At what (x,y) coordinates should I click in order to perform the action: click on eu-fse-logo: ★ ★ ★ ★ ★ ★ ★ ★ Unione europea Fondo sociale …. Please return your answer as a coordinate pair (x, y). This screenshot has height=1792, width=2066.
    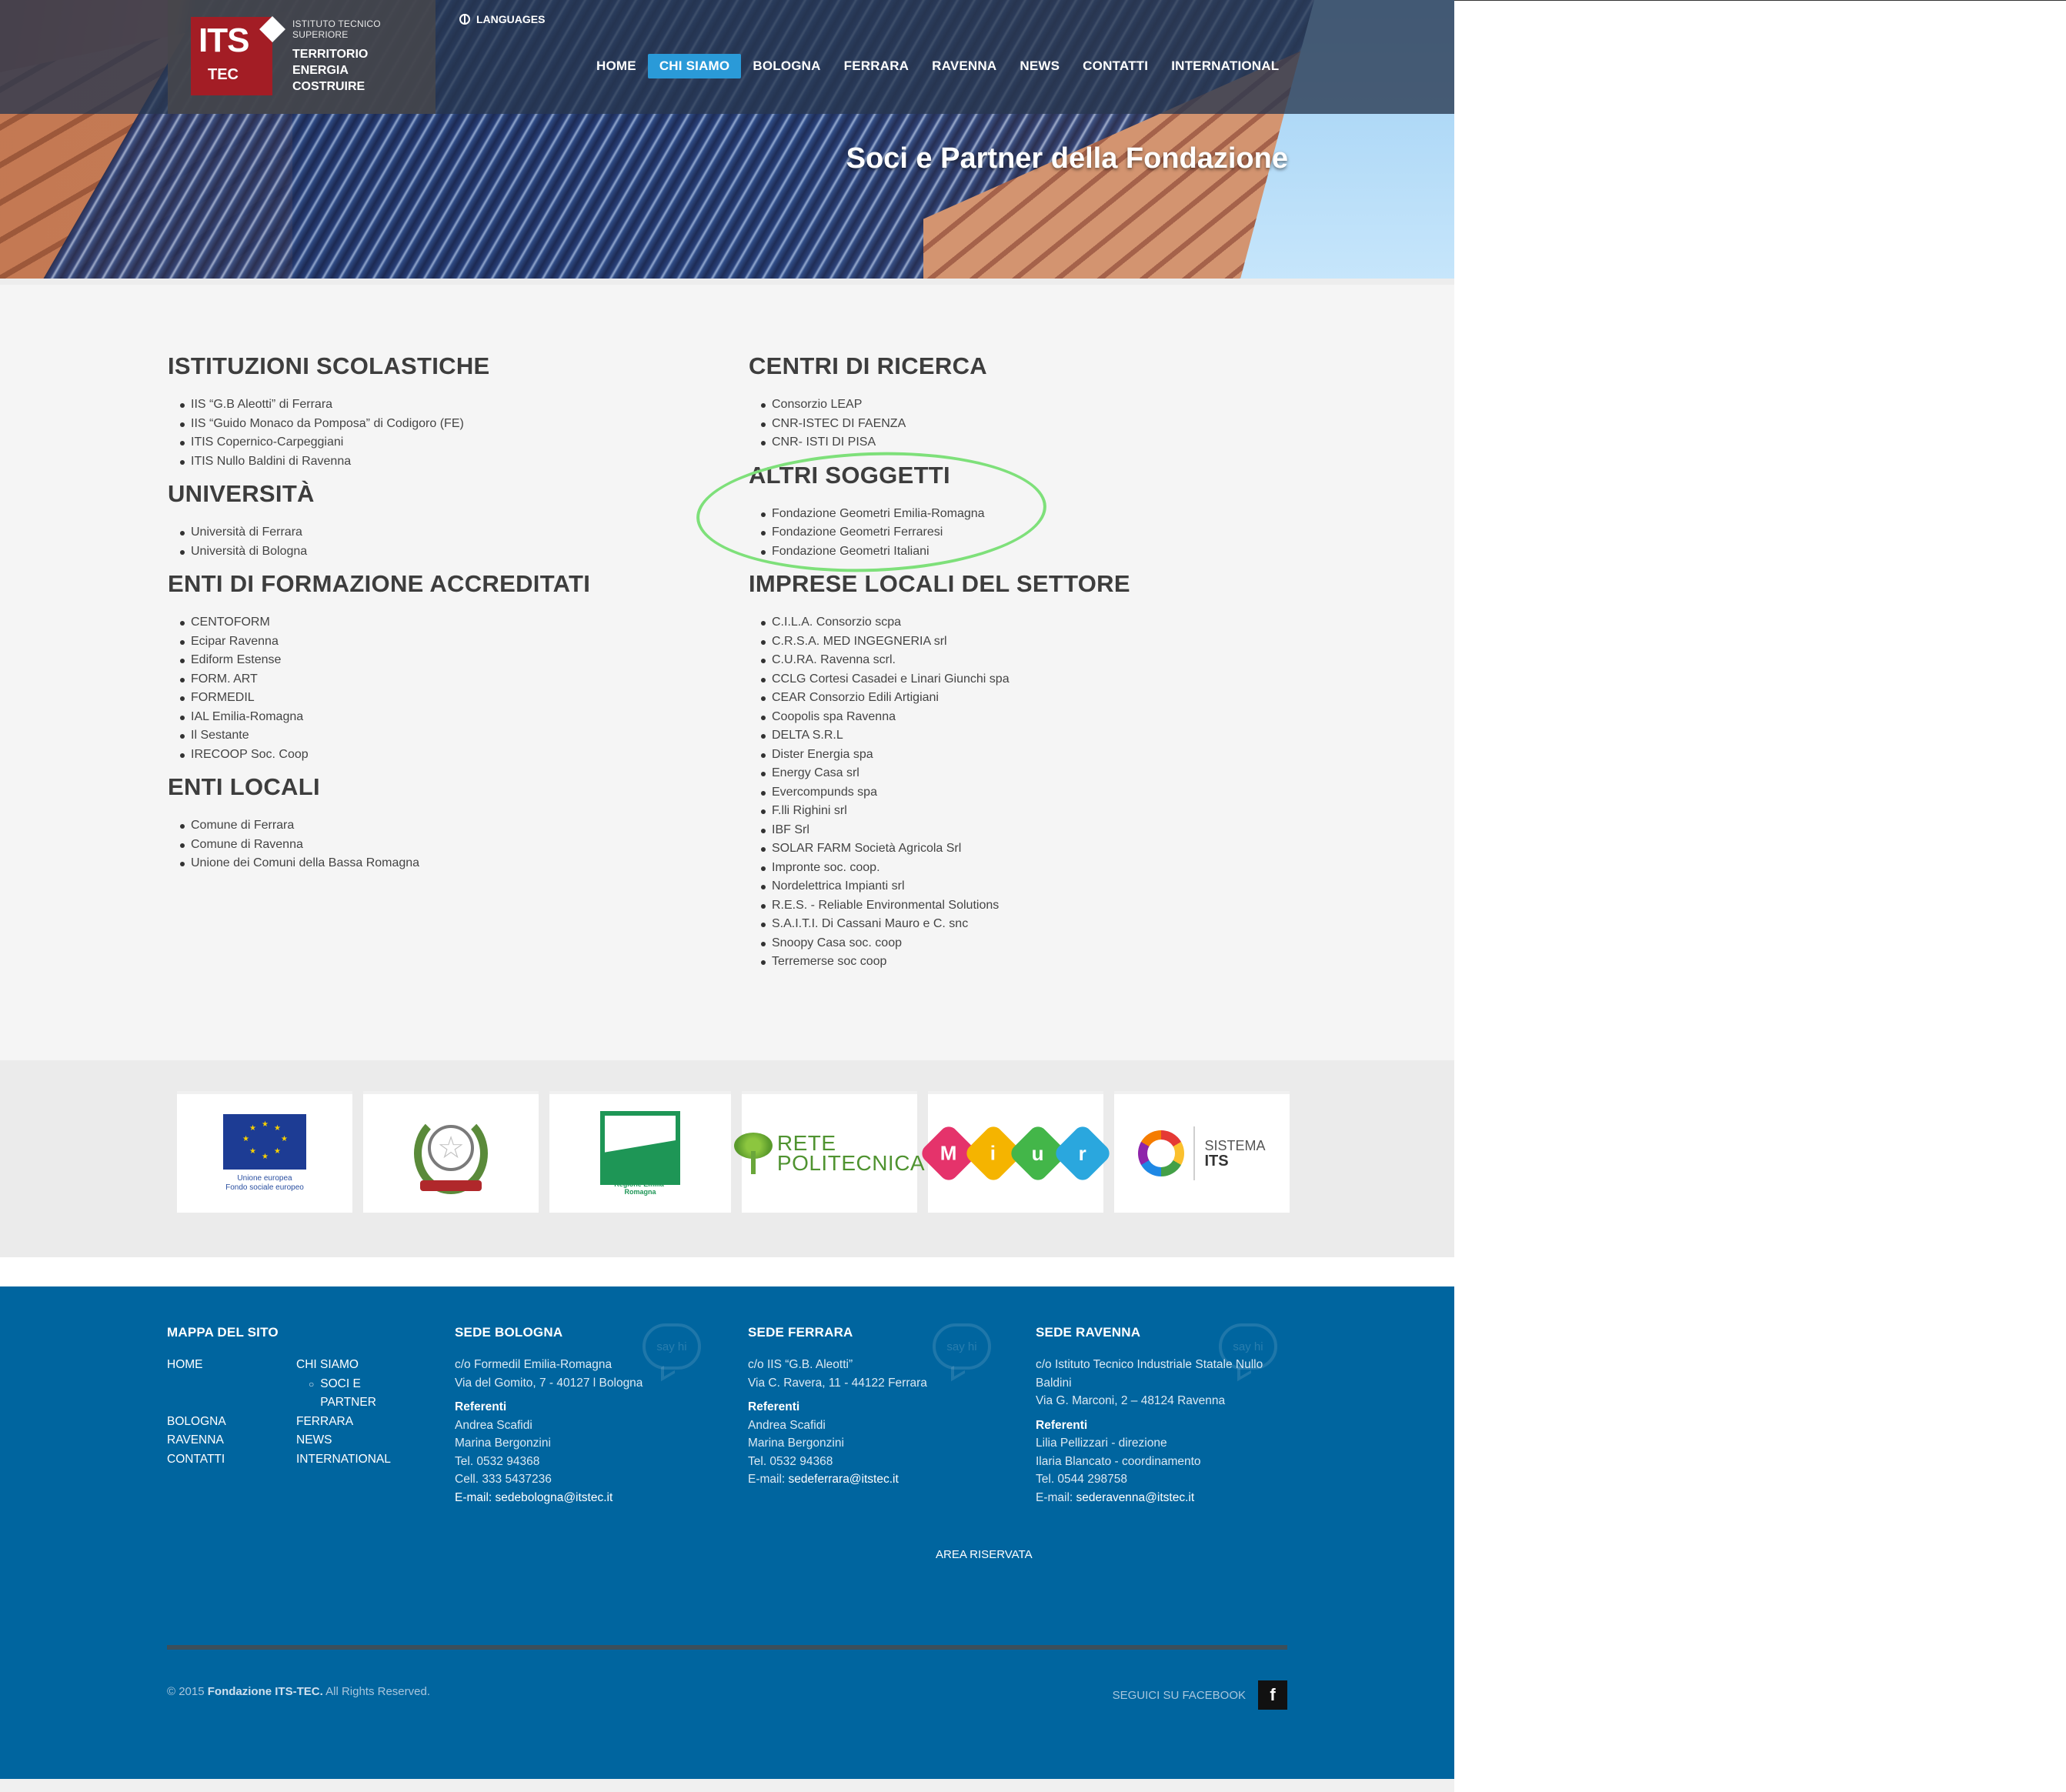
    Looking at the image, I should click on (264, 1152).